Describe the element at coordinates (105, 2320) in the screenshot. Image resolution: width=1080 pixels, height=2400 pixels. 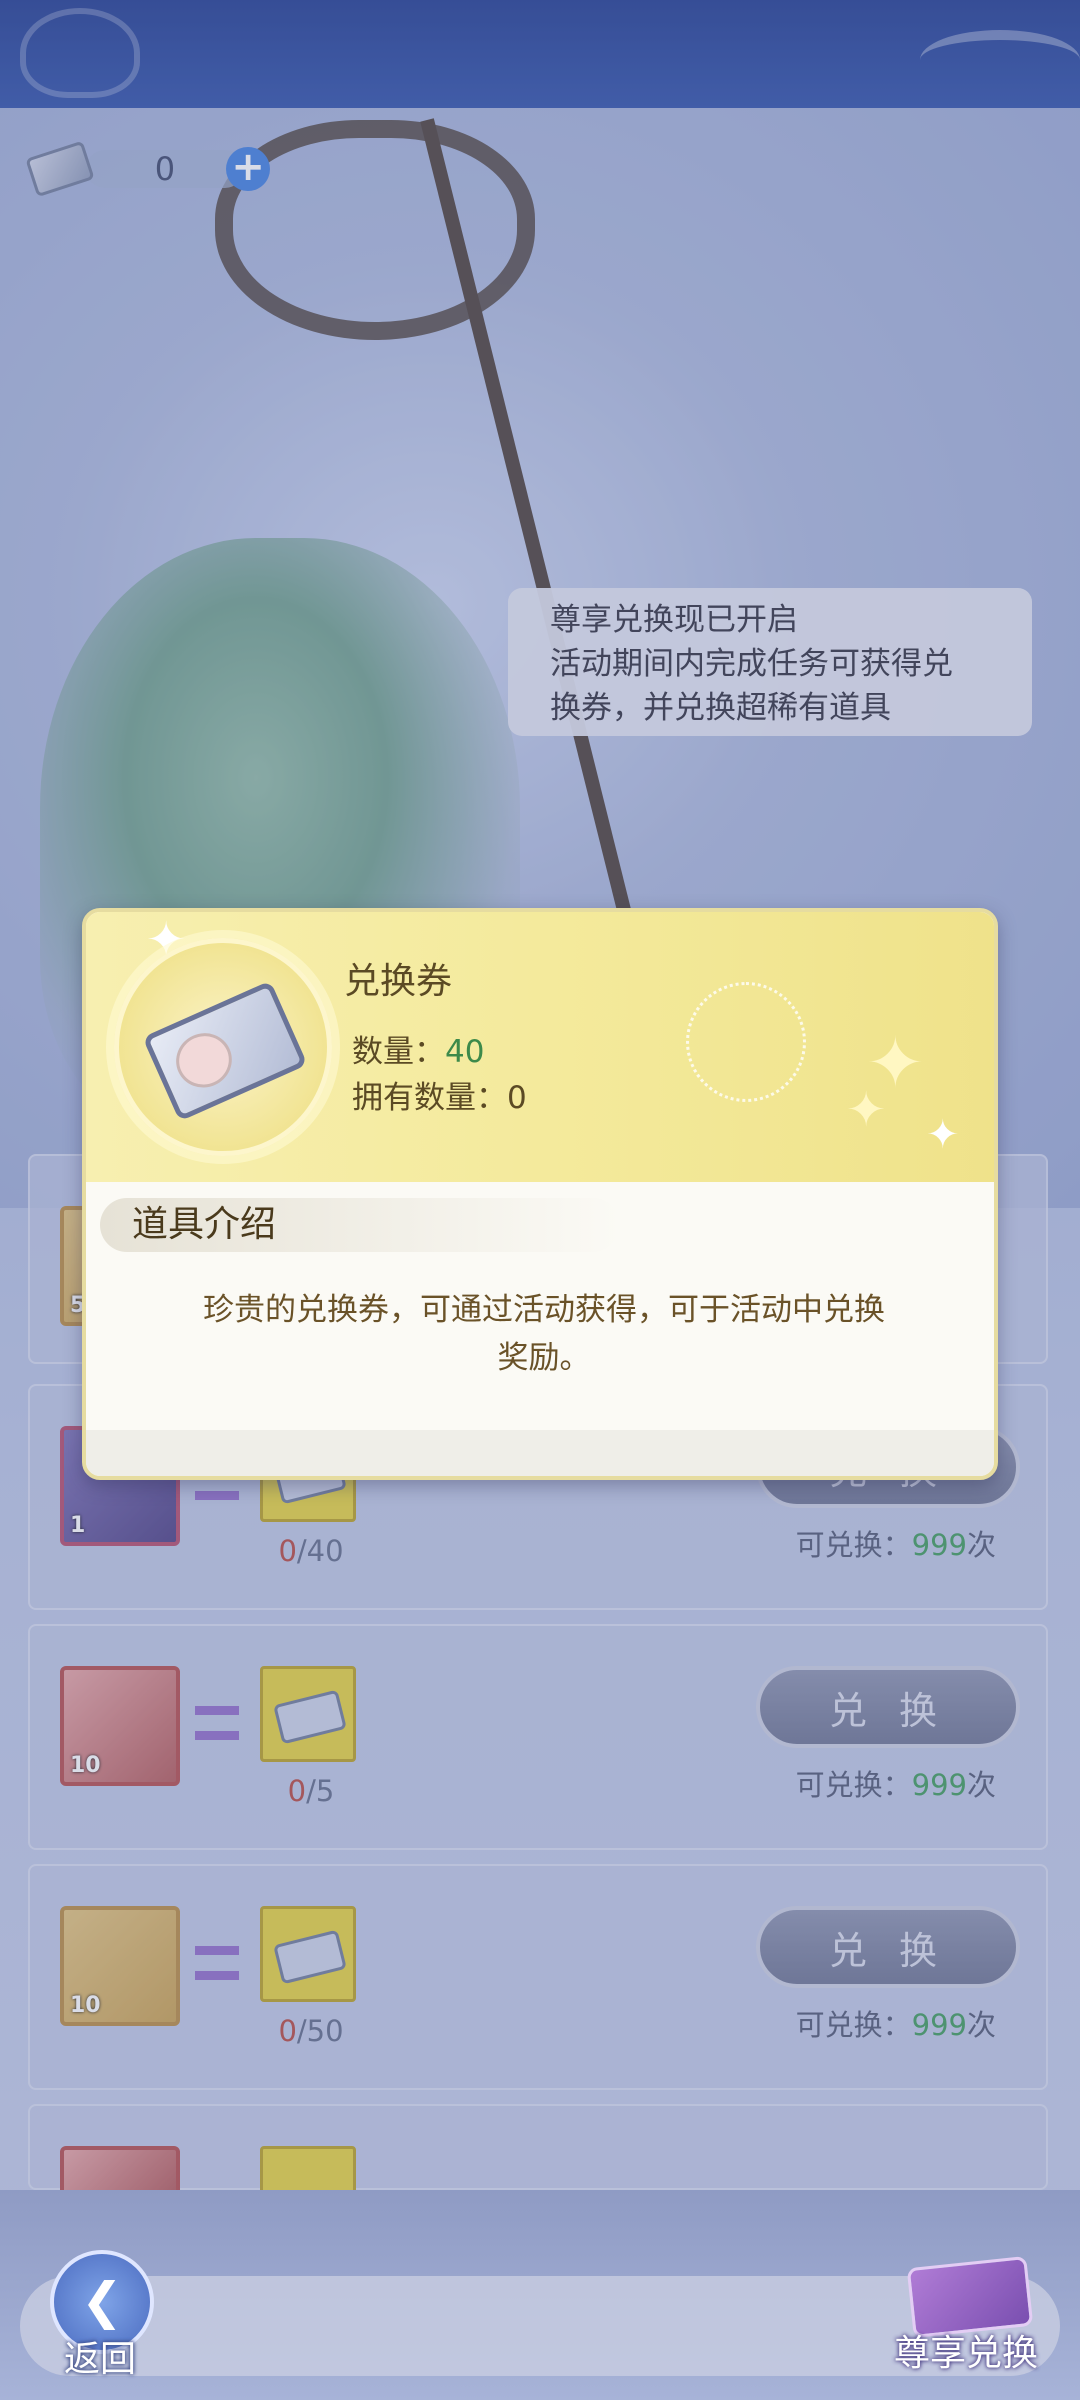
I see `back-button: ❮ 返回` at that location.